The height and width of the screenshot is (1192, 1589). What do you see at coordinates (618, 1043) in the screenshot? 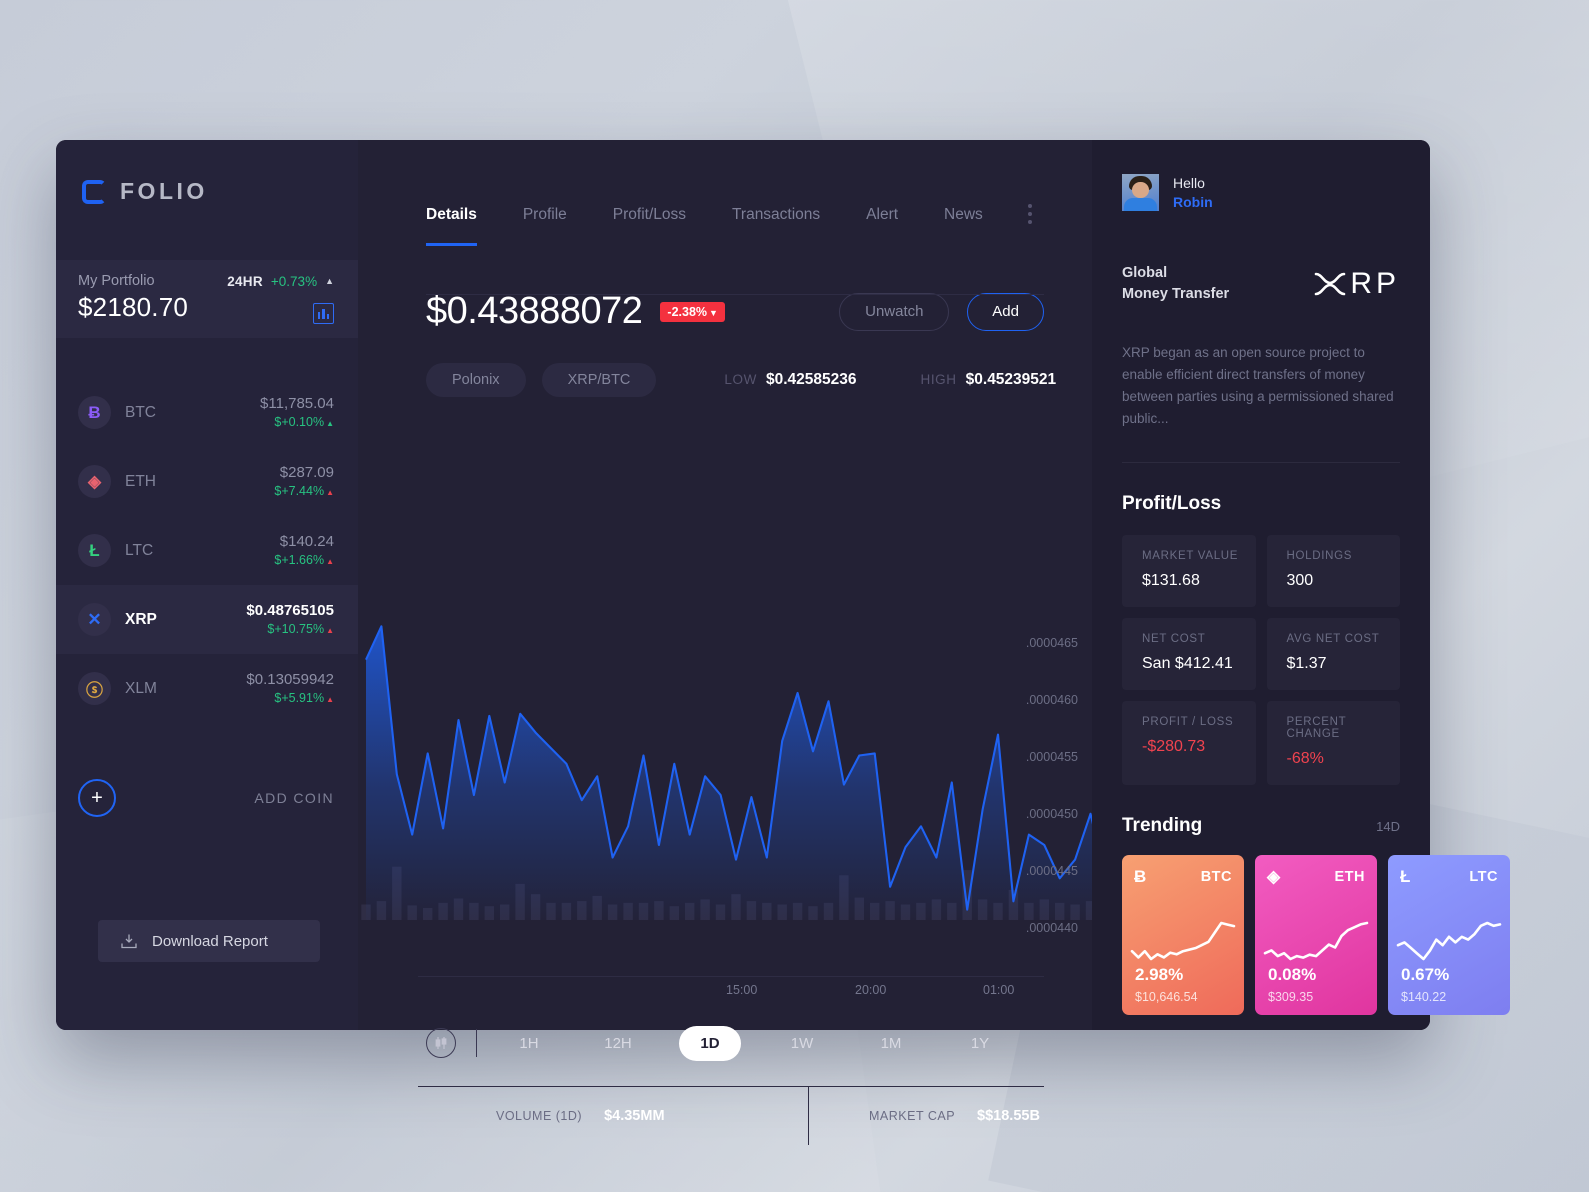
I see `timeframe-12h: 12H` at bounding box center [618, 1043].